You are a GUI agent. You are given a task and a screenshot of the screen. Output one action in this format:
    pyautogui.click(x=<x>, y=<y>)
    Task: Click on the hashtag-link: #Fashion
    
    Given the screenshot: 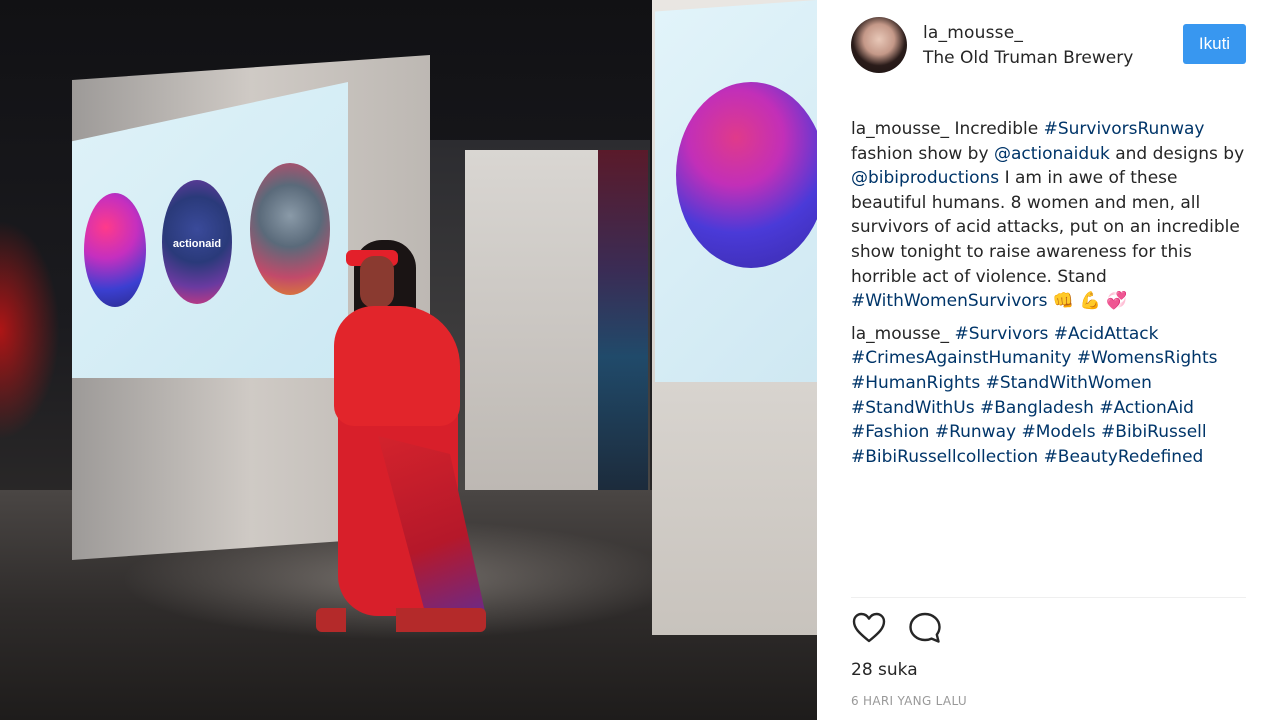 What is the action you would take?
    pyautogui.click(x=890, y=432)
    